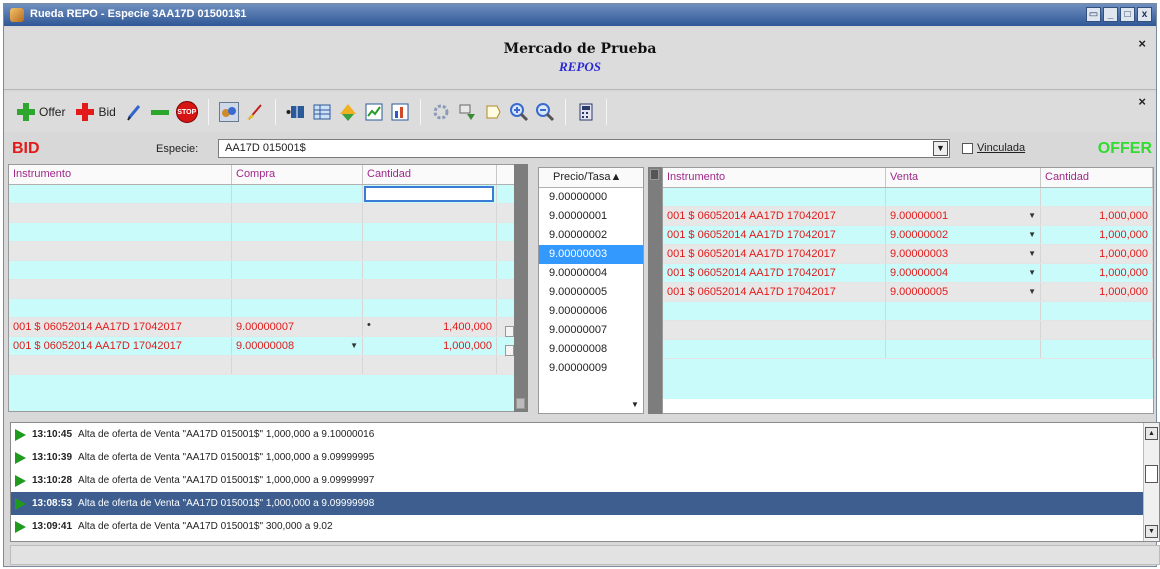 Image resolution: width=1160 pixels, height=569 pixels. Describe the element at coordinates (993, 148) in the screenshot. I see `vinculada-checkbox: Vinculada` at that location.